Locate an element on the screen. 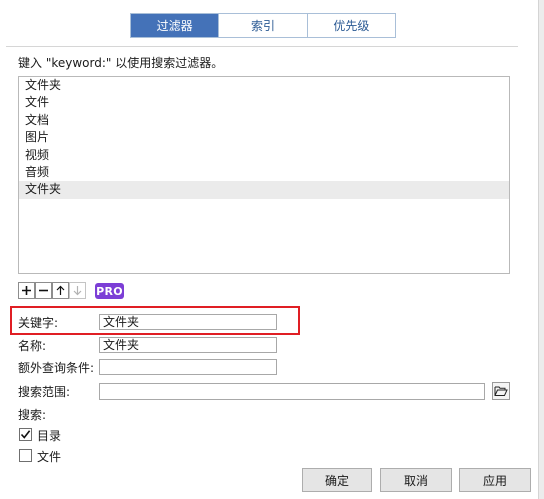  extra-query-label: 额外查询条件: is located at coordinates (56, 368).